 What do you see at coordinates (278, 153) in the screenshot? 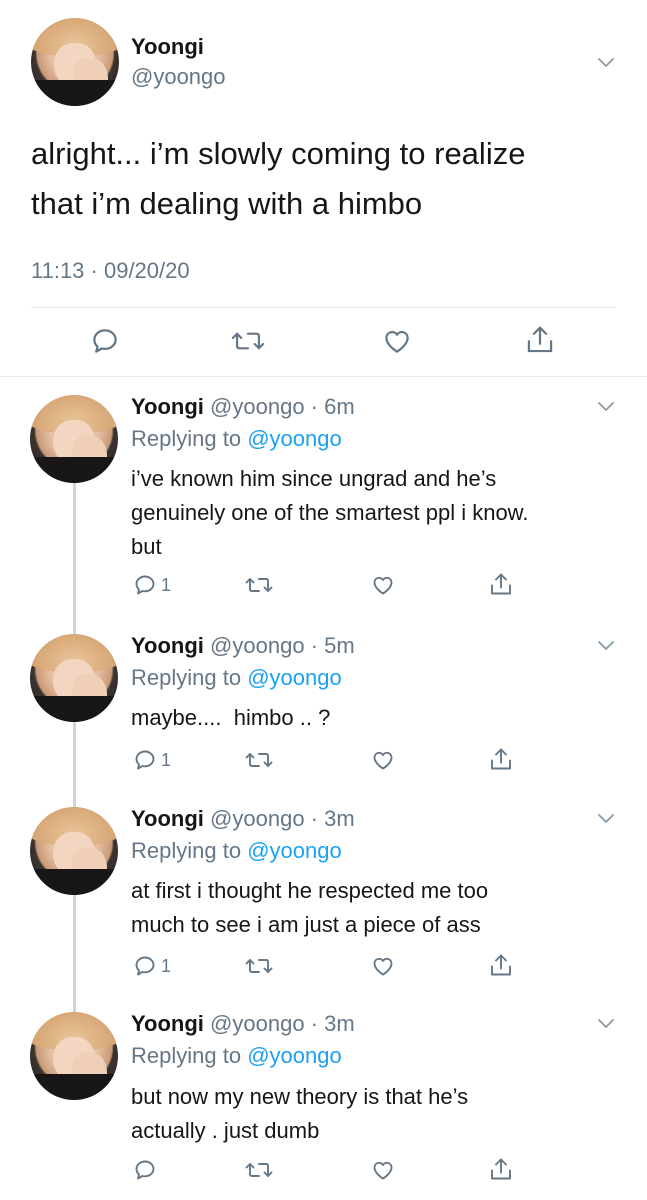
I see `tweet-text-line: alright... i’m slowly coming to realize` at bounding box center [278, 153].